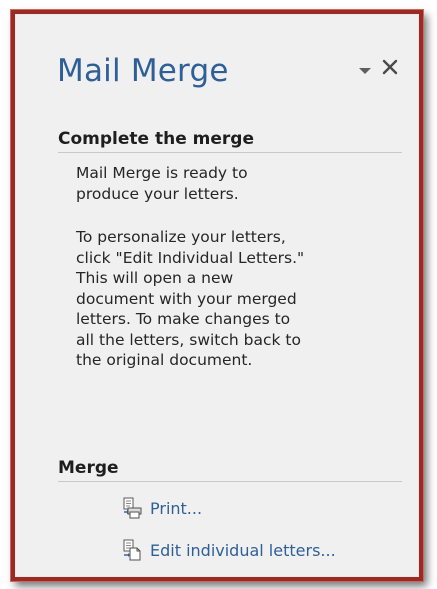  Describe the element at coordinates (183, 319) in the screenshot. I see `instructions-line: letters. To make changes to` at that location.